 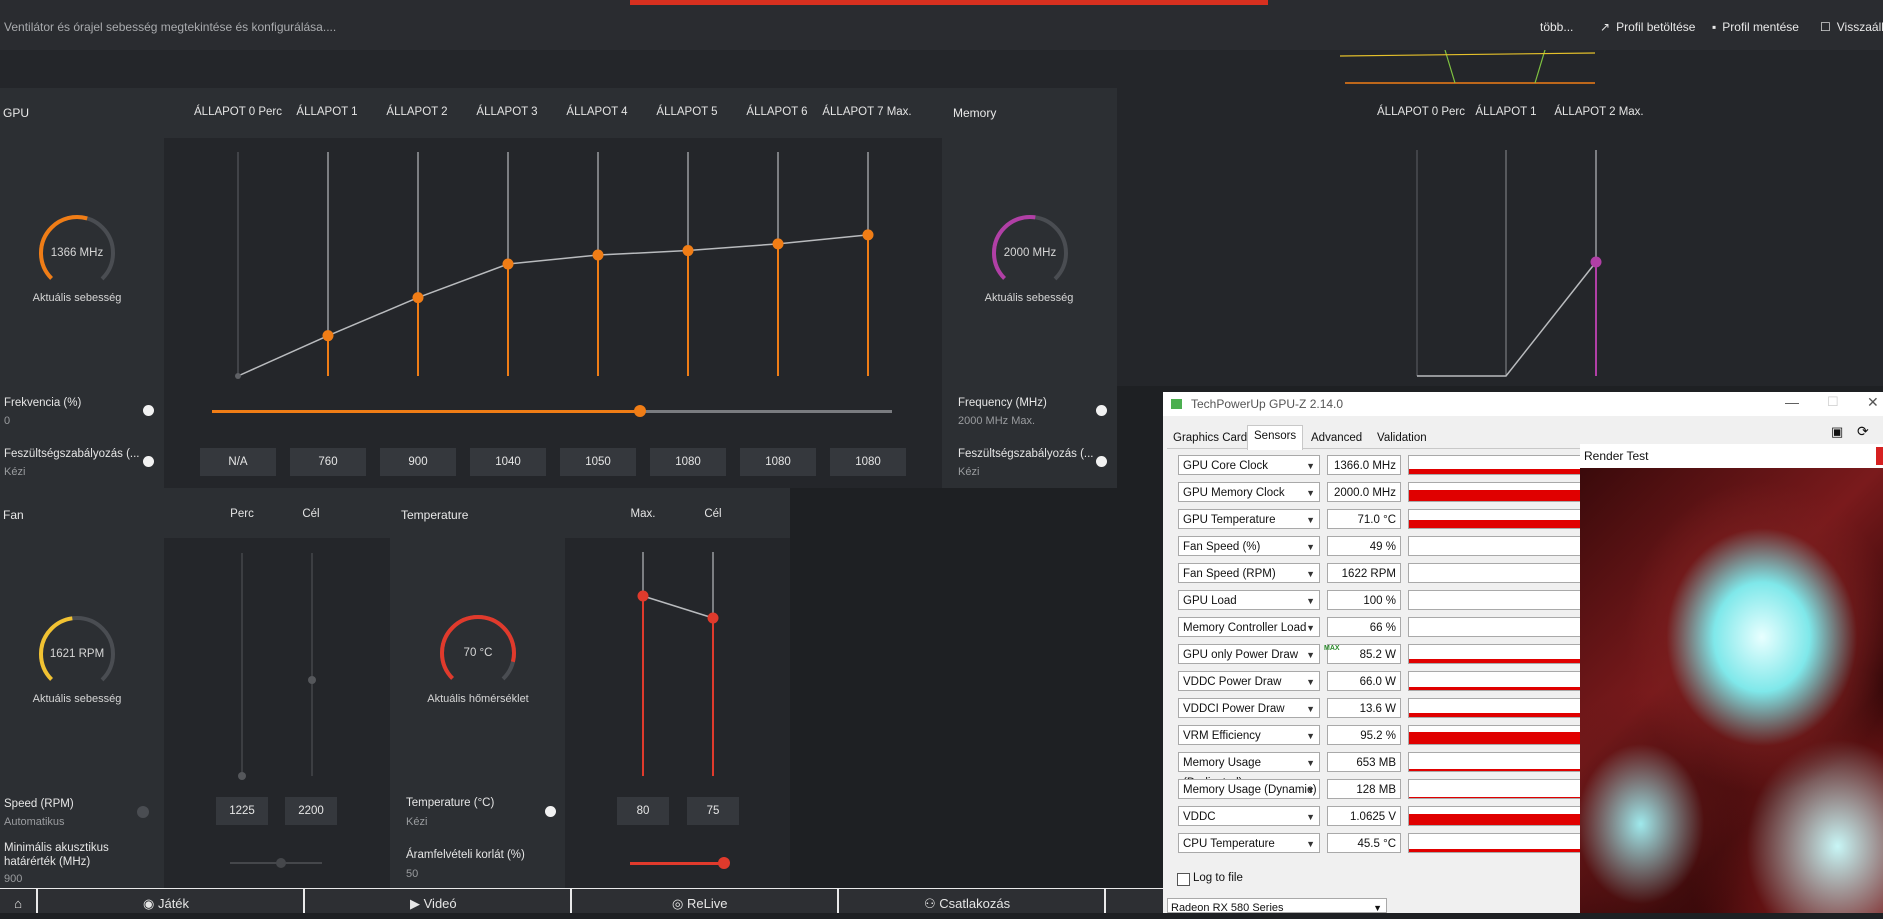 I want to click on gpuz-sensor-name-text: VRM Efficiency, so click(x=1222, y=736).